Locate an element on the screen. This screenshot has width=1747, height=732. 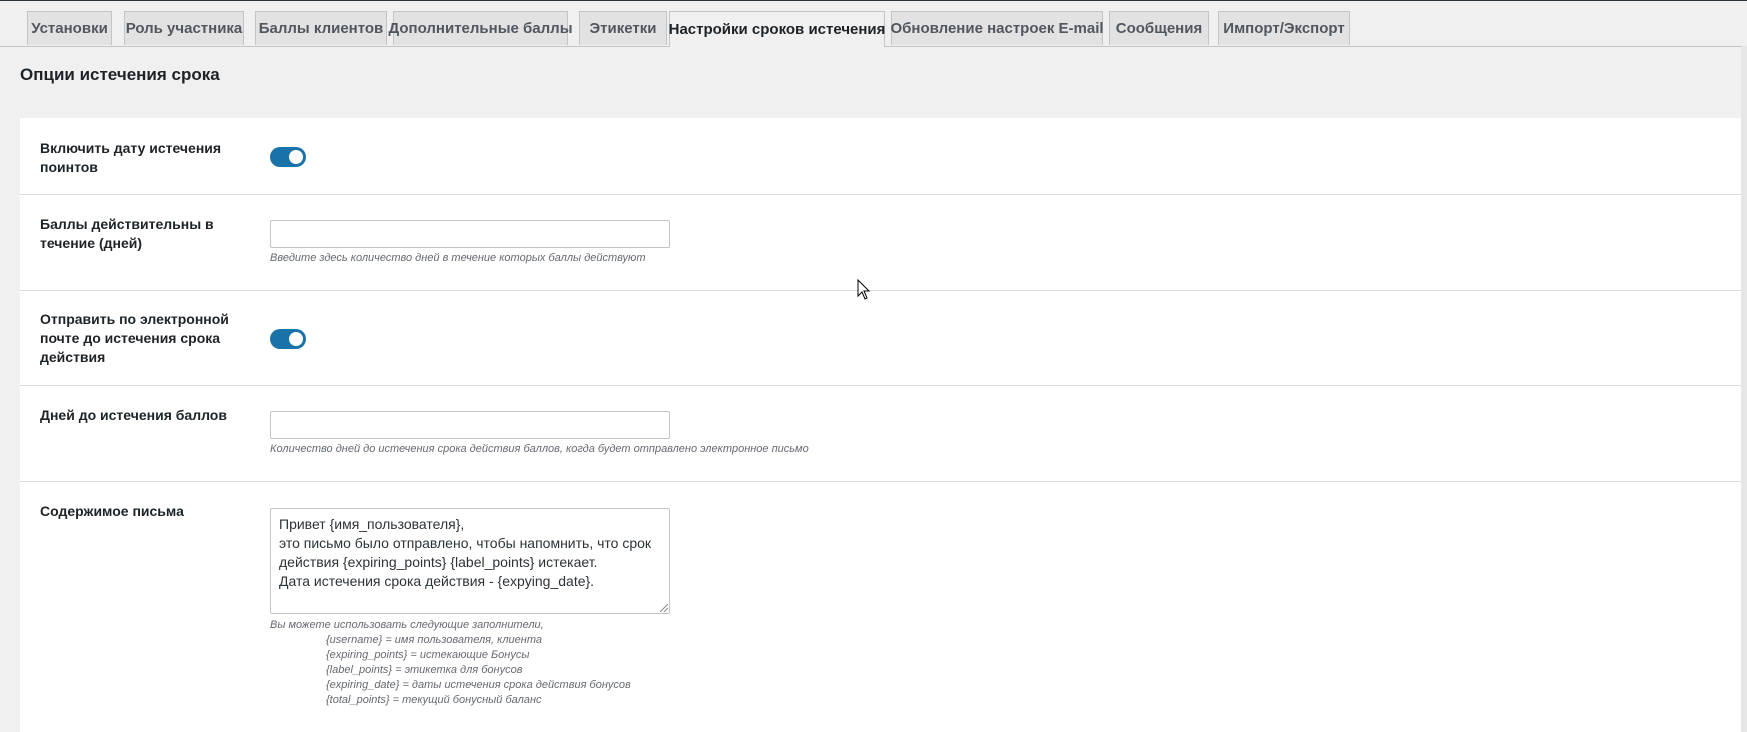
tab-extra-points: Дополнительные баллы is located at coordinates (481, 28).